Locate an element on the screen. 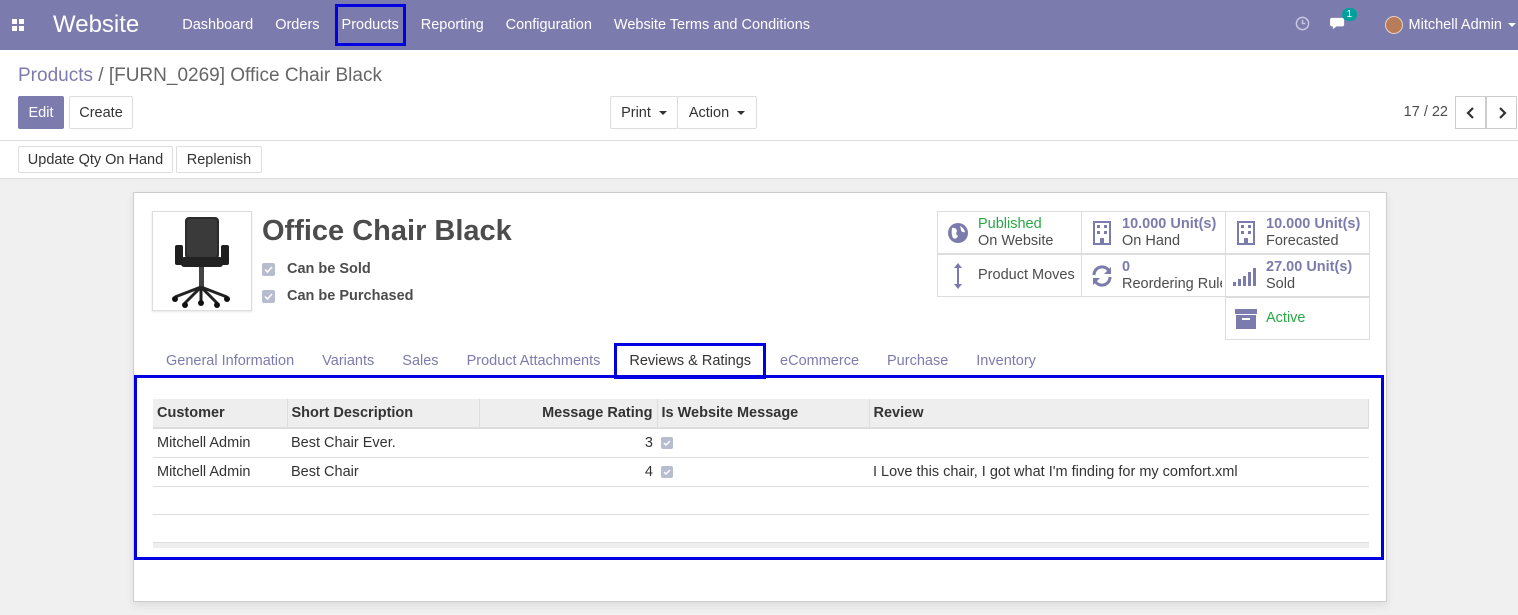 This screenshot has width=1518, height=615. office-chair-image is located at coordinates (201, 262).